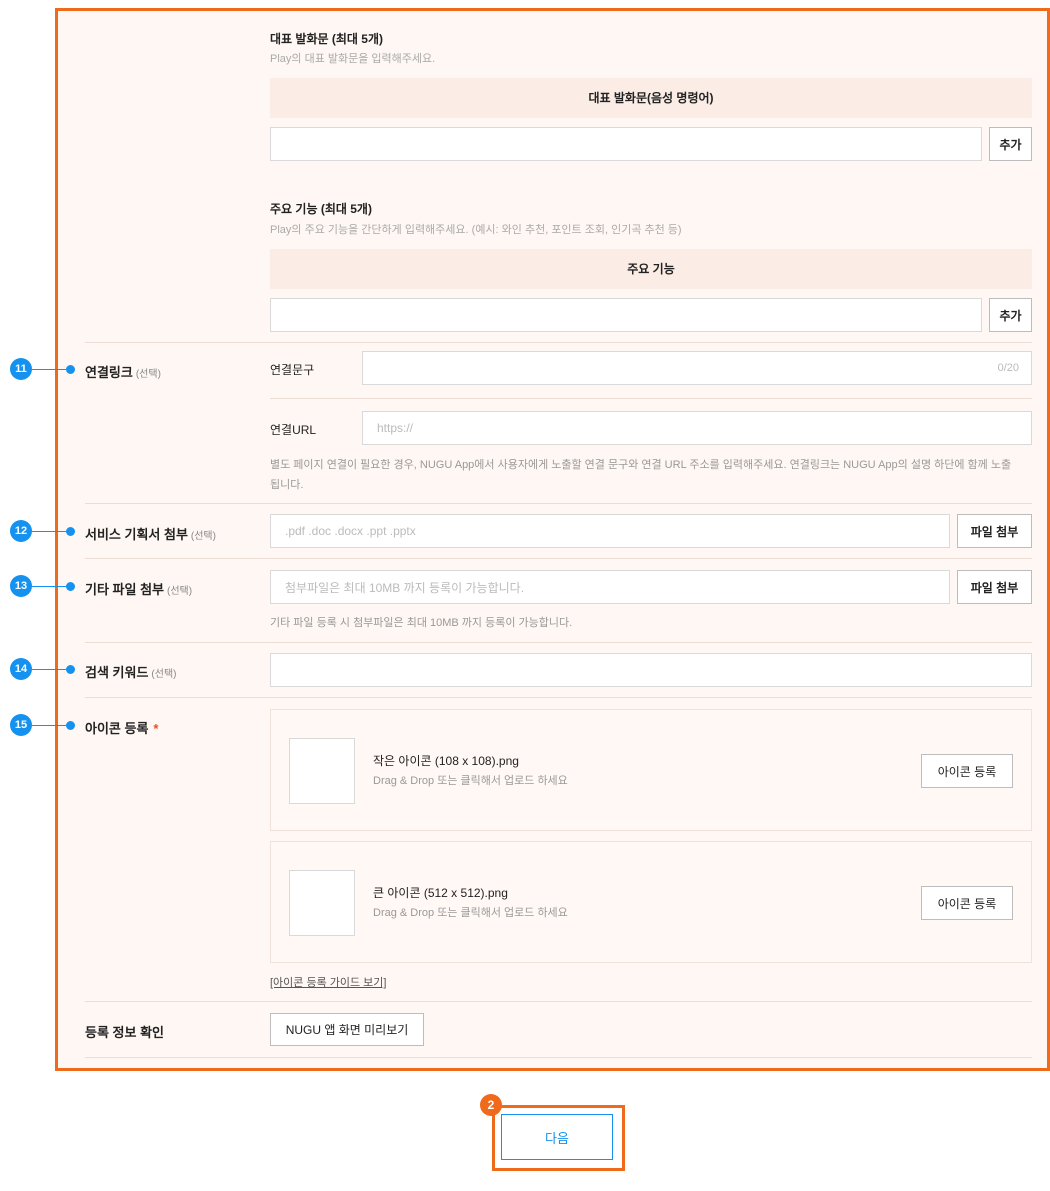 This screenshot has height=1191, width=1050. Describe the element at coordinates (347, 1029) in the screenshot. I see `preview-button: NUGU 앱 화면 미리보기` at that location.